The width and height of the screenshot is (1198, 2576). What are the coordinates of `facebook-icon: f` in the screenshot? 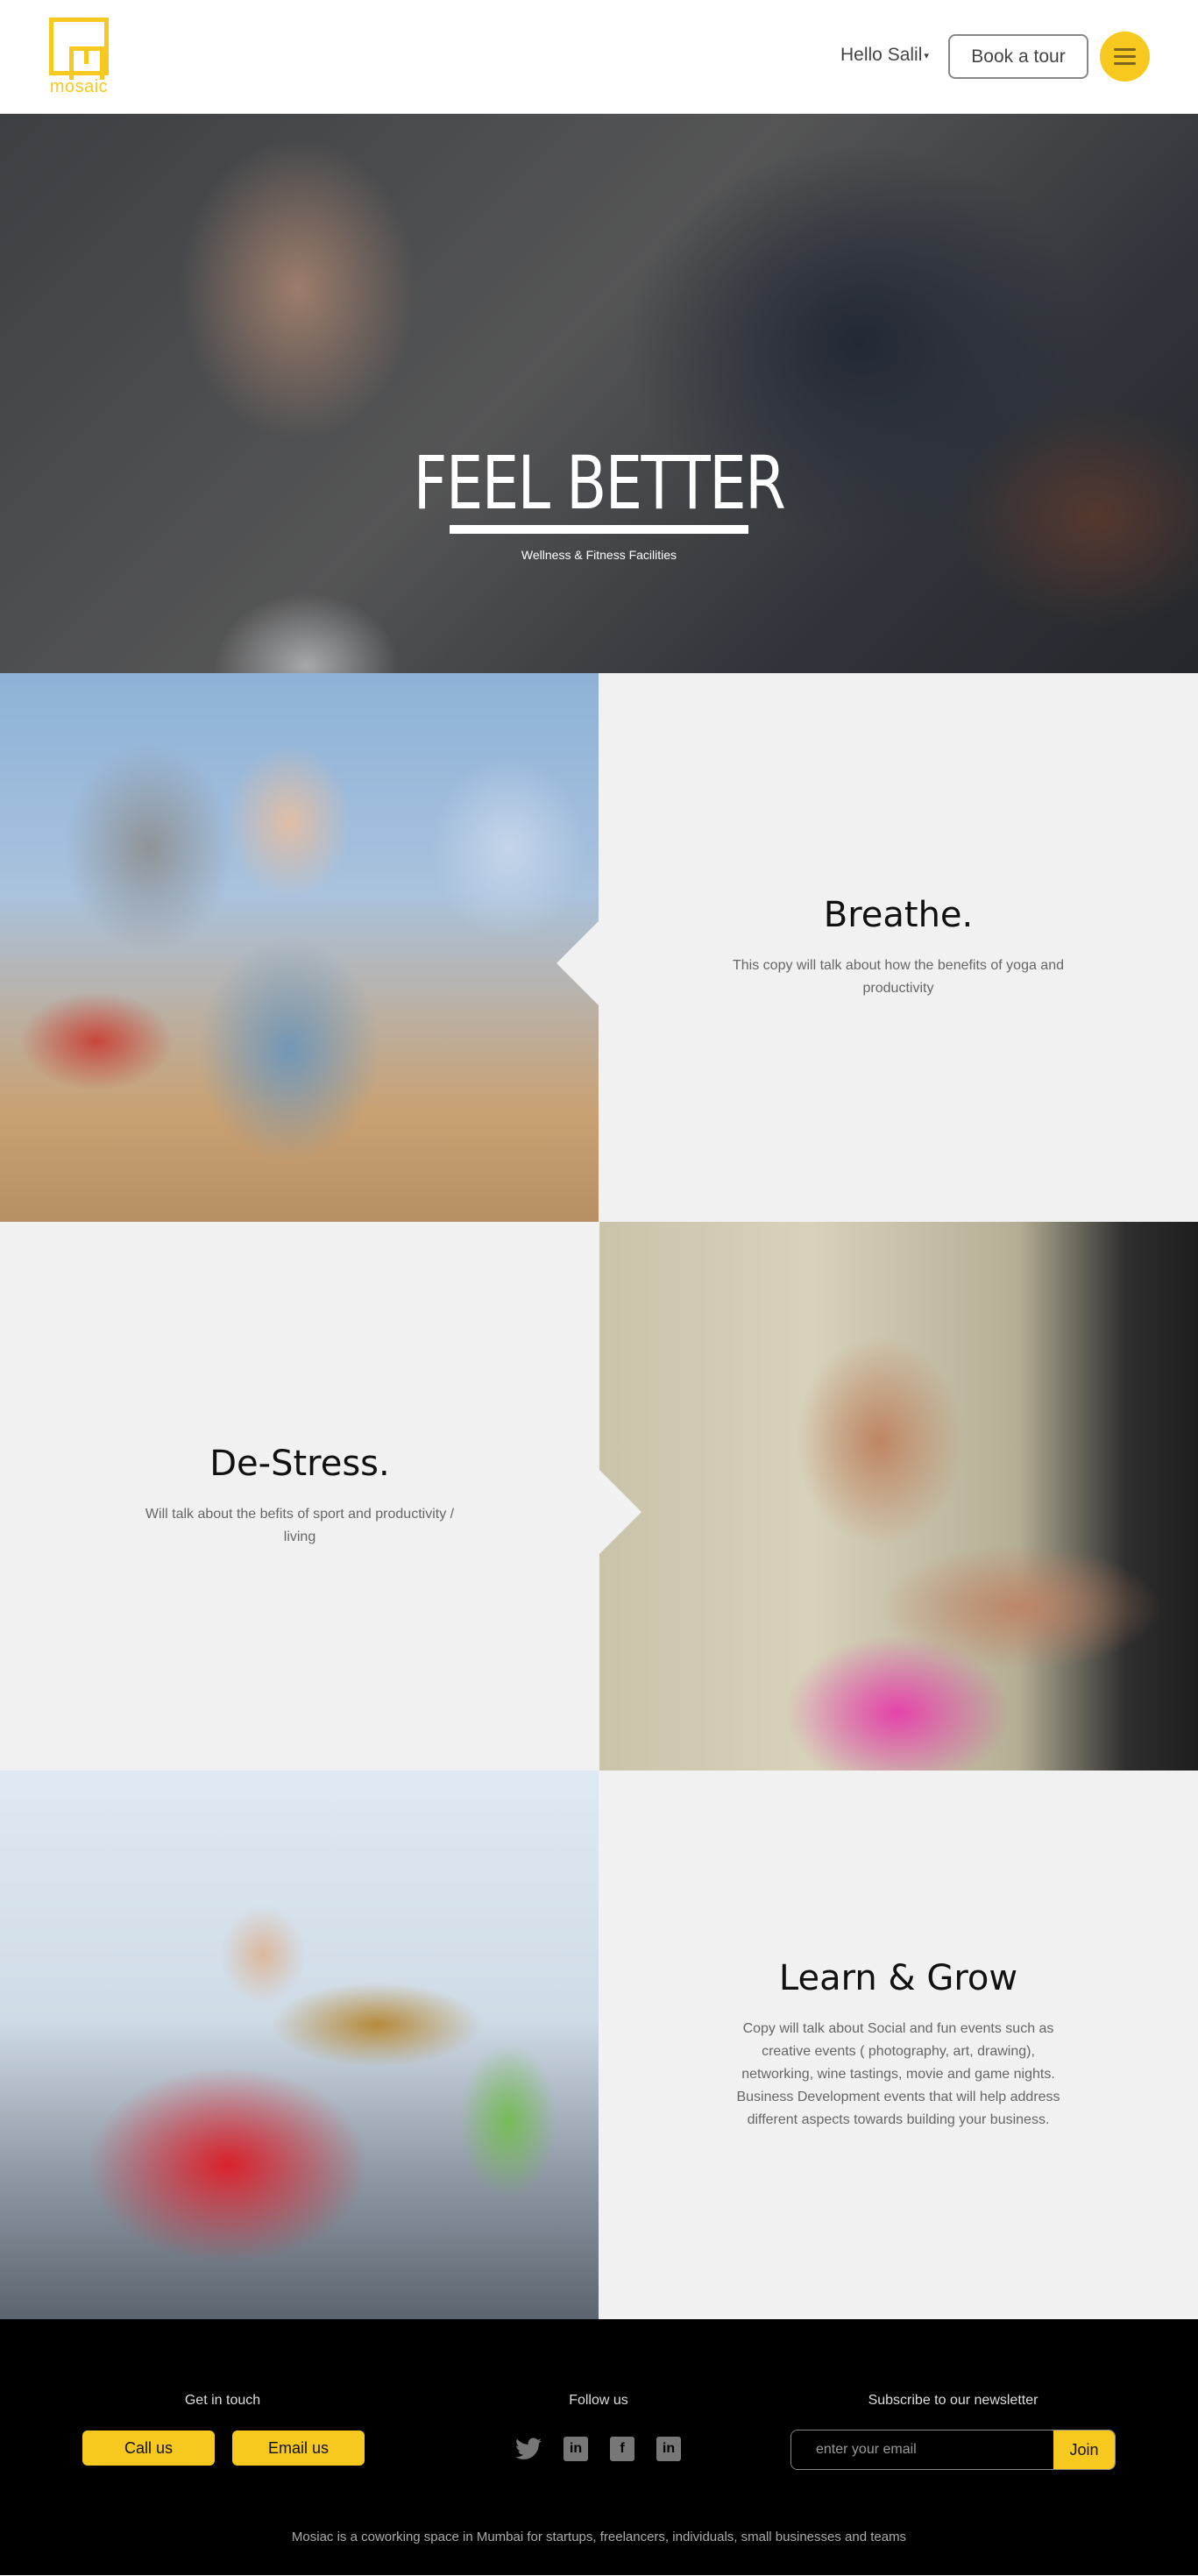 It's located at (622, 2449).